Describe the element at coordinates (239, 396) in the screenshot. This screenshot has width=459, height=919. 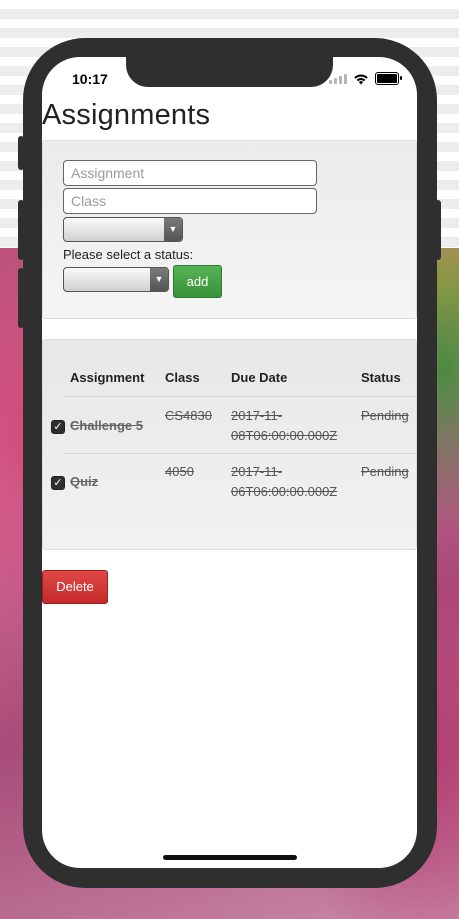
I see `header-divider` at that location.